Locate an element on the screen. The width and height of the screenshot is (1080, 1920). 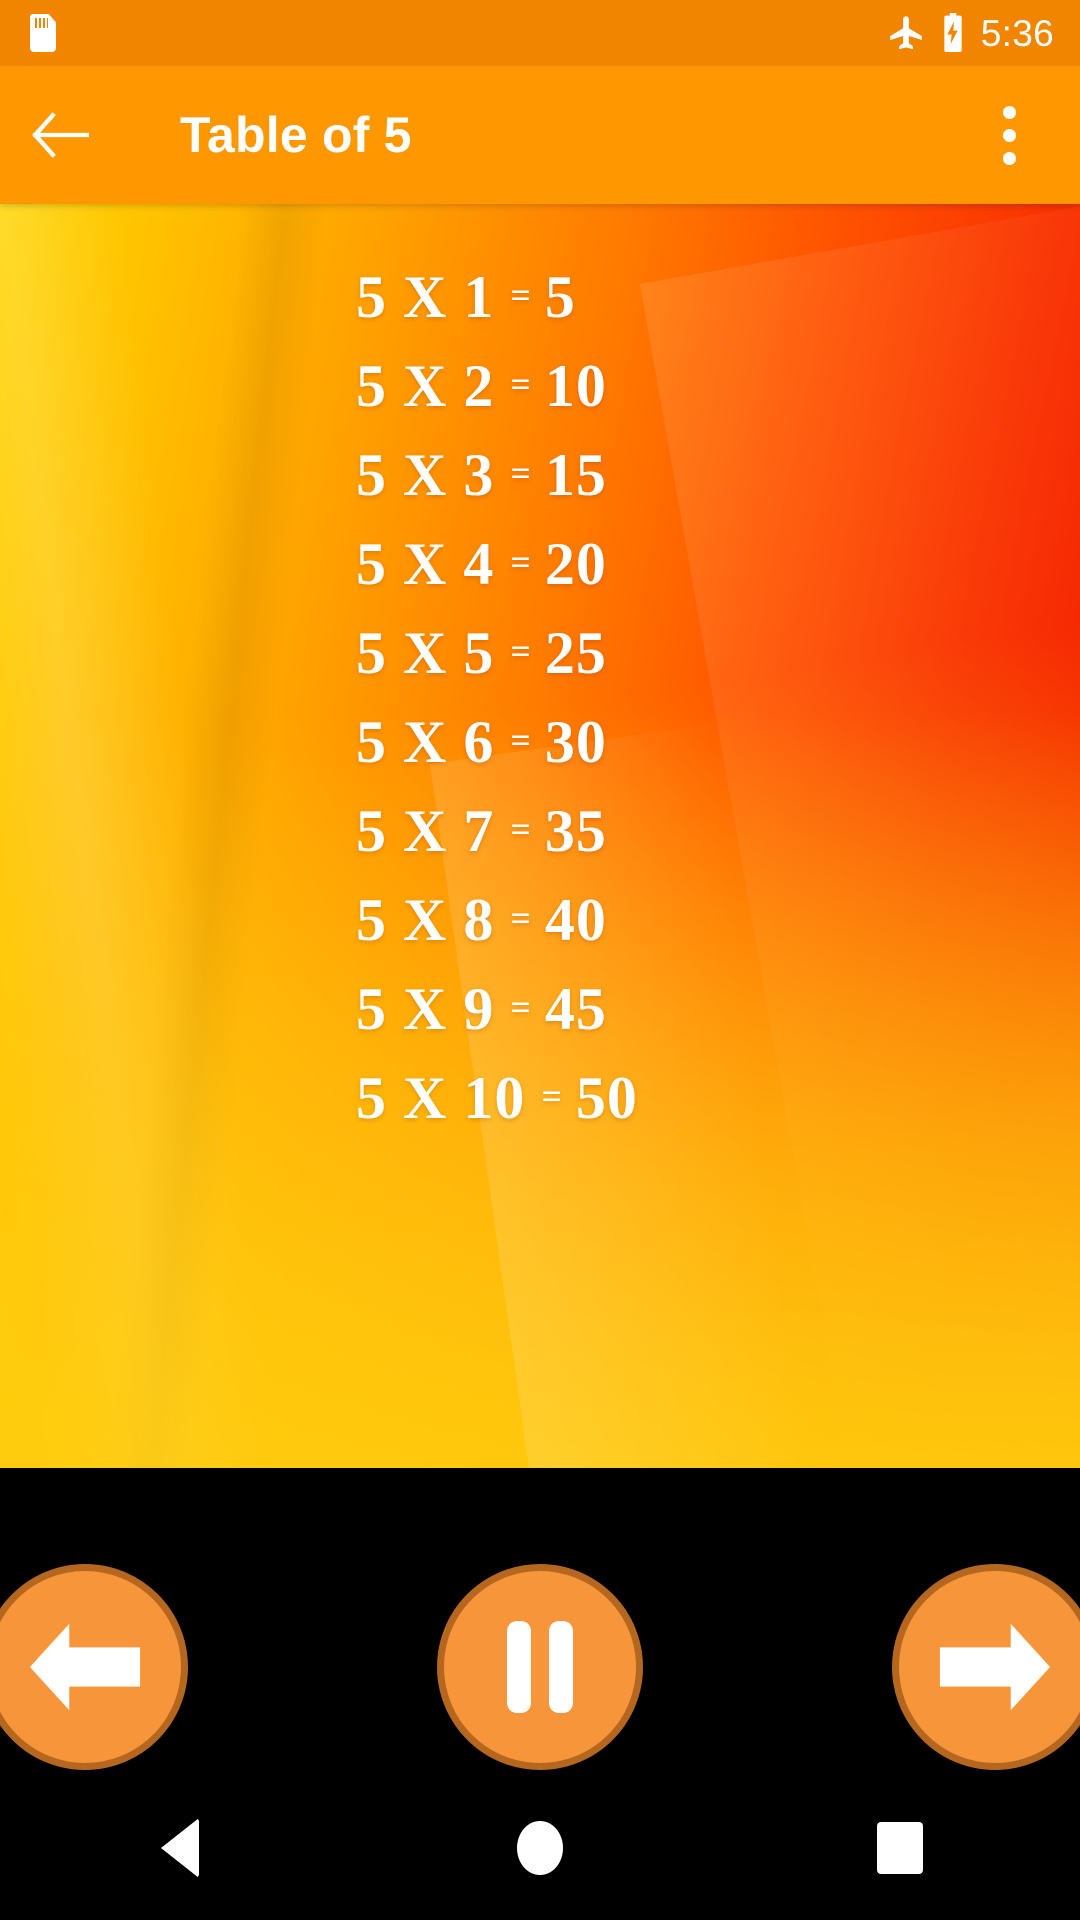
status-bar: 5:36 is located at coordinates (540, 33).